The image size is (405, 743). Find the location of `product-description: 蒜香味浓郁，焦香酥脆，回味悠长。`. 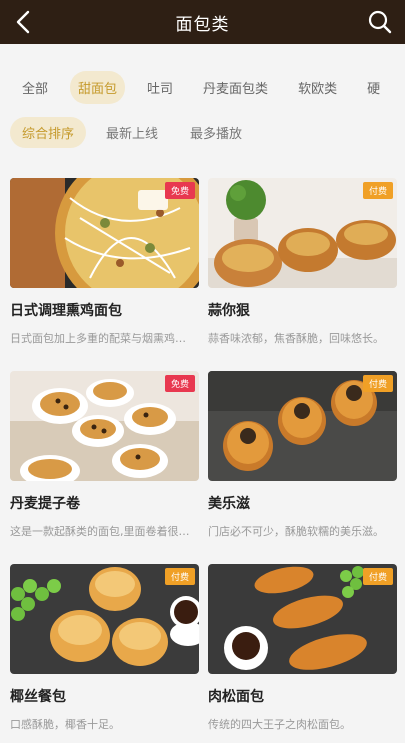

product-description: 蒜香味浓郁，焦香酥脆，回味悠长。 is located at coordinates (296, 338).